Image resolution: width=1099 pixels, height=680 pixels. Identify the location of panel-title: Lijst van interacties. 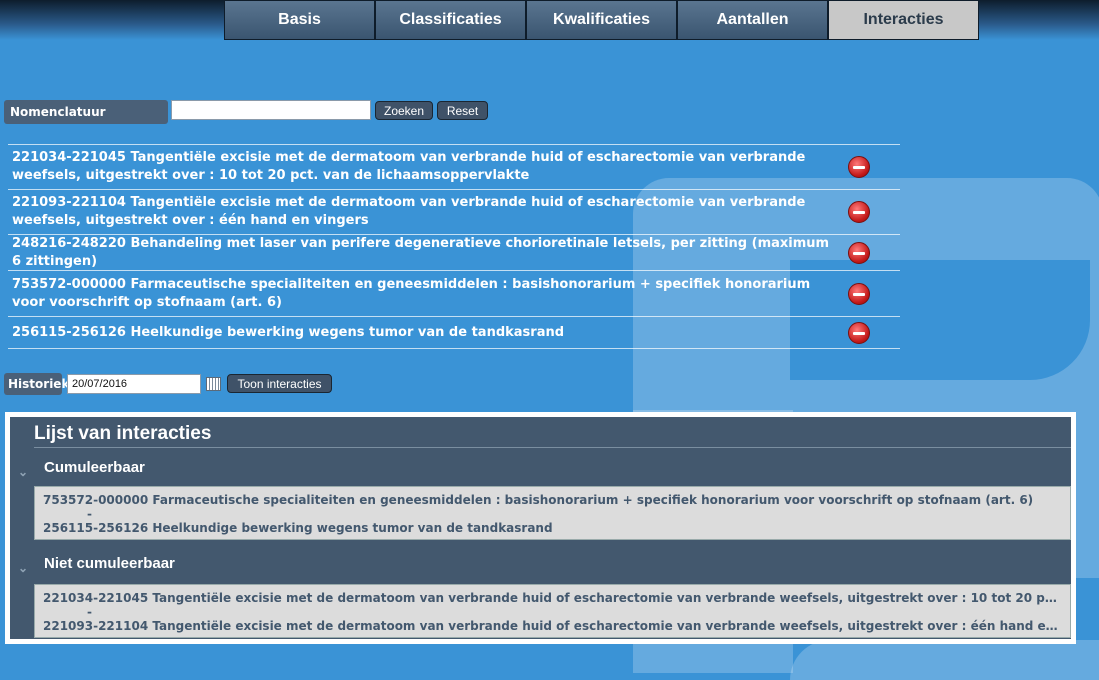
(123, 433).